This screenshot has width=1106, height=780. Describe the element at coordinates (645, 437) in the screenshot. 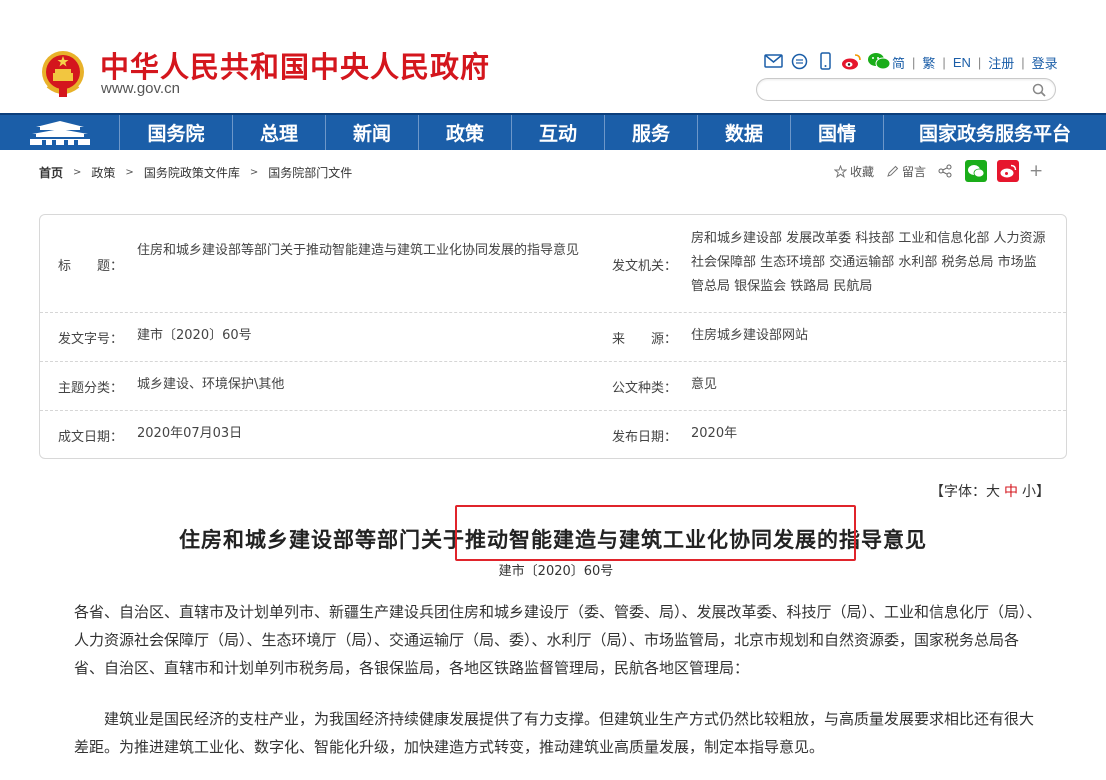

I see `pub-date-label: 发布日期：` at that location.